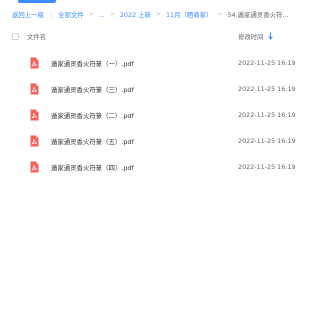 Image resolution: width=320 pixels, height=310 pixels. Describe the element at coordinates (15, 36) in the screenshot. I see `select-all-checkbox` at that location.